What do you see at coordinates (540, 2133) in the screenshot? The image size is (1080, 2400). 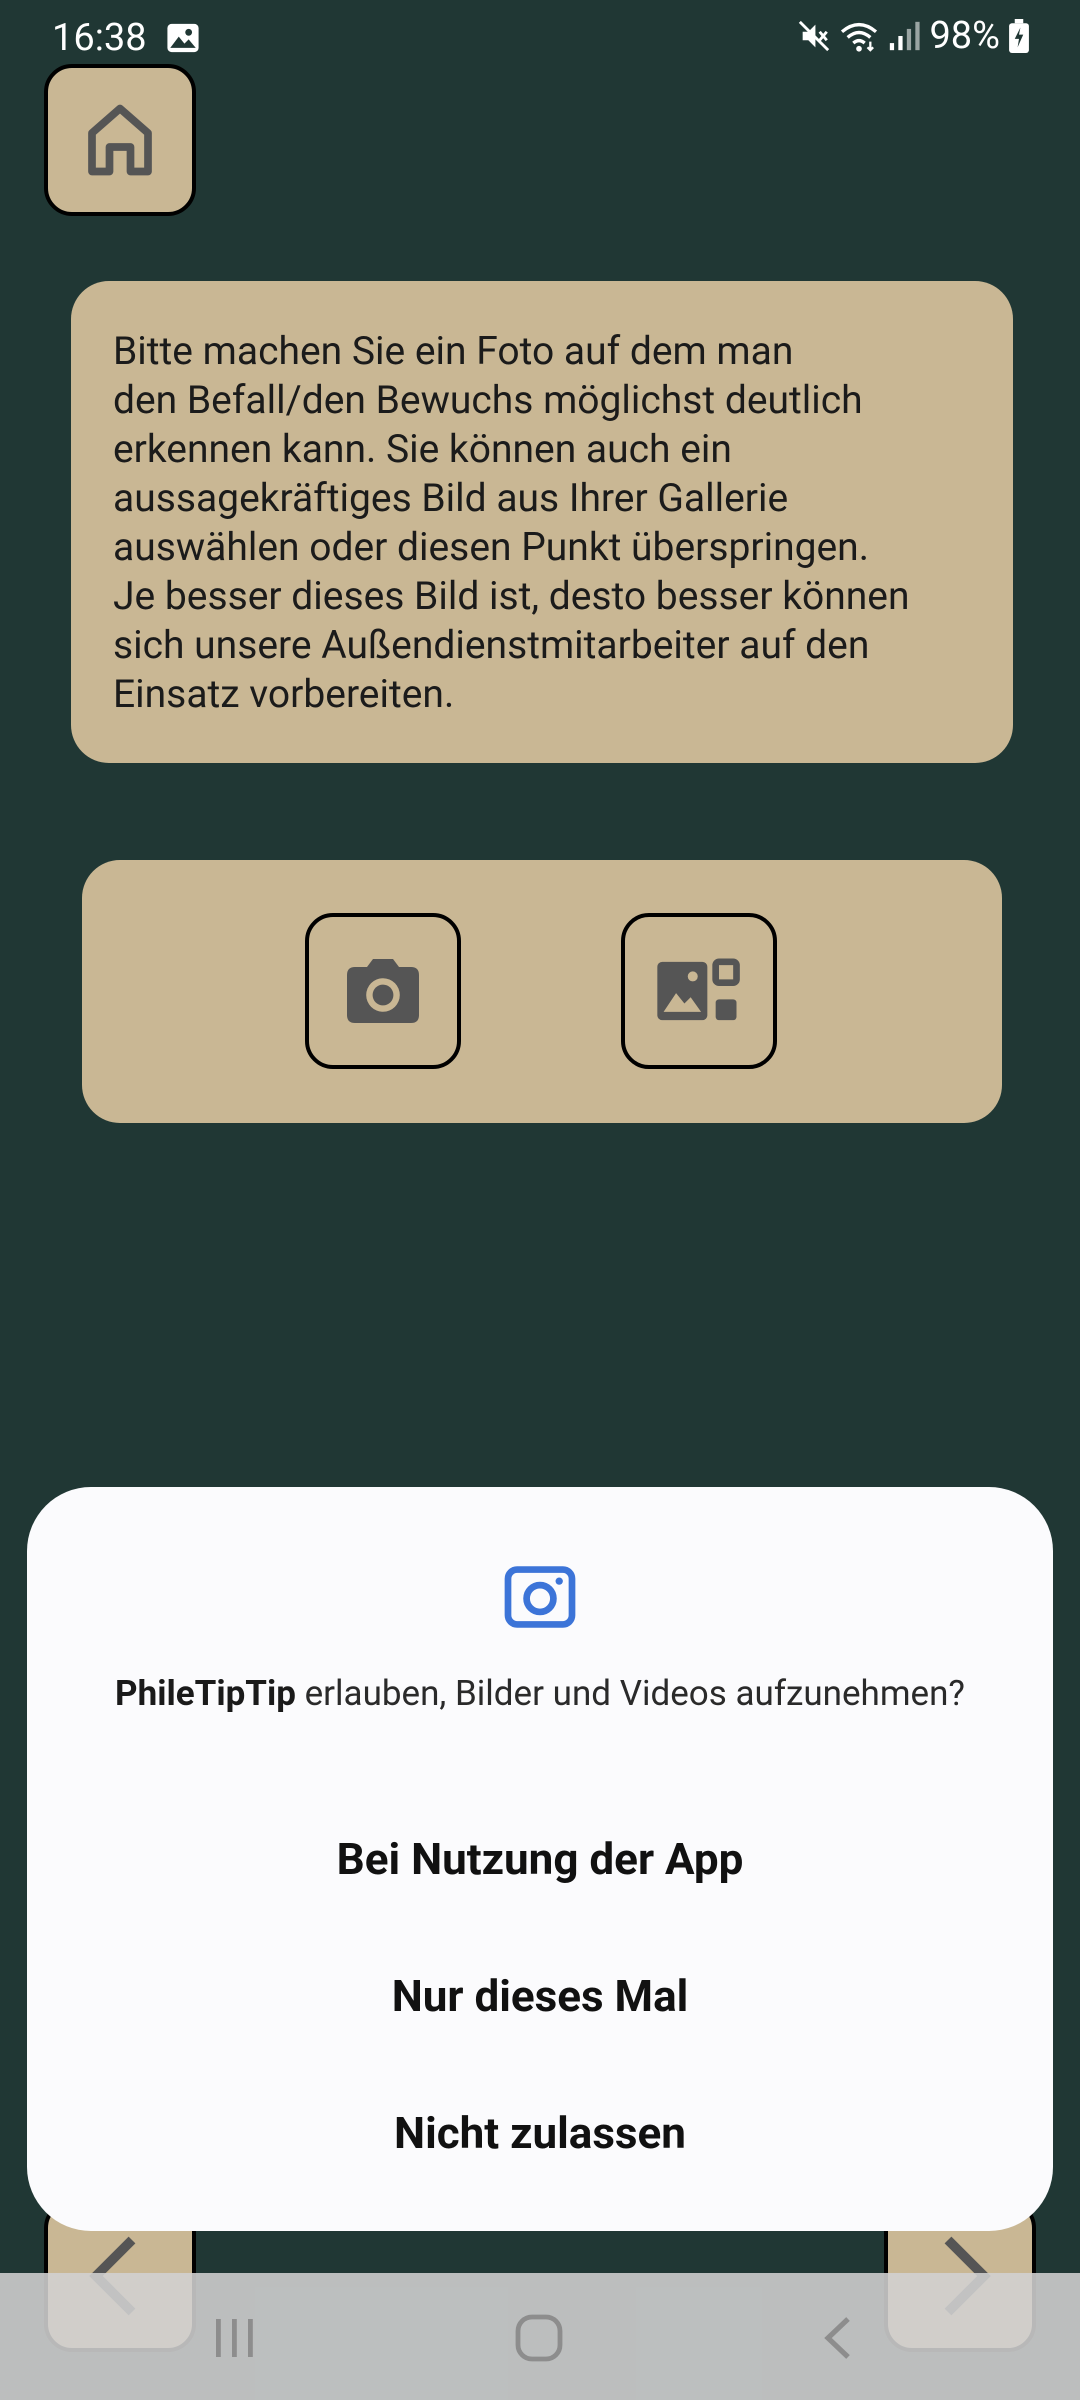 I see `deny-button: Nicht zulassen` at bounding box center [540, 2133].